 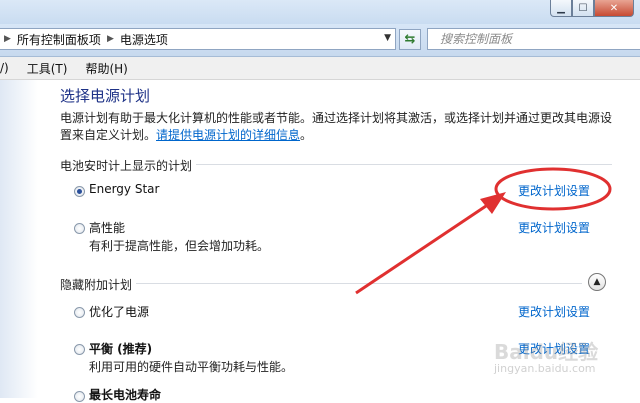 What do you see at coordinates (125, 394) in the screenshot?
I see `plan-name-max-battery: 最长电池寿命` at bounding box center [125, 394].